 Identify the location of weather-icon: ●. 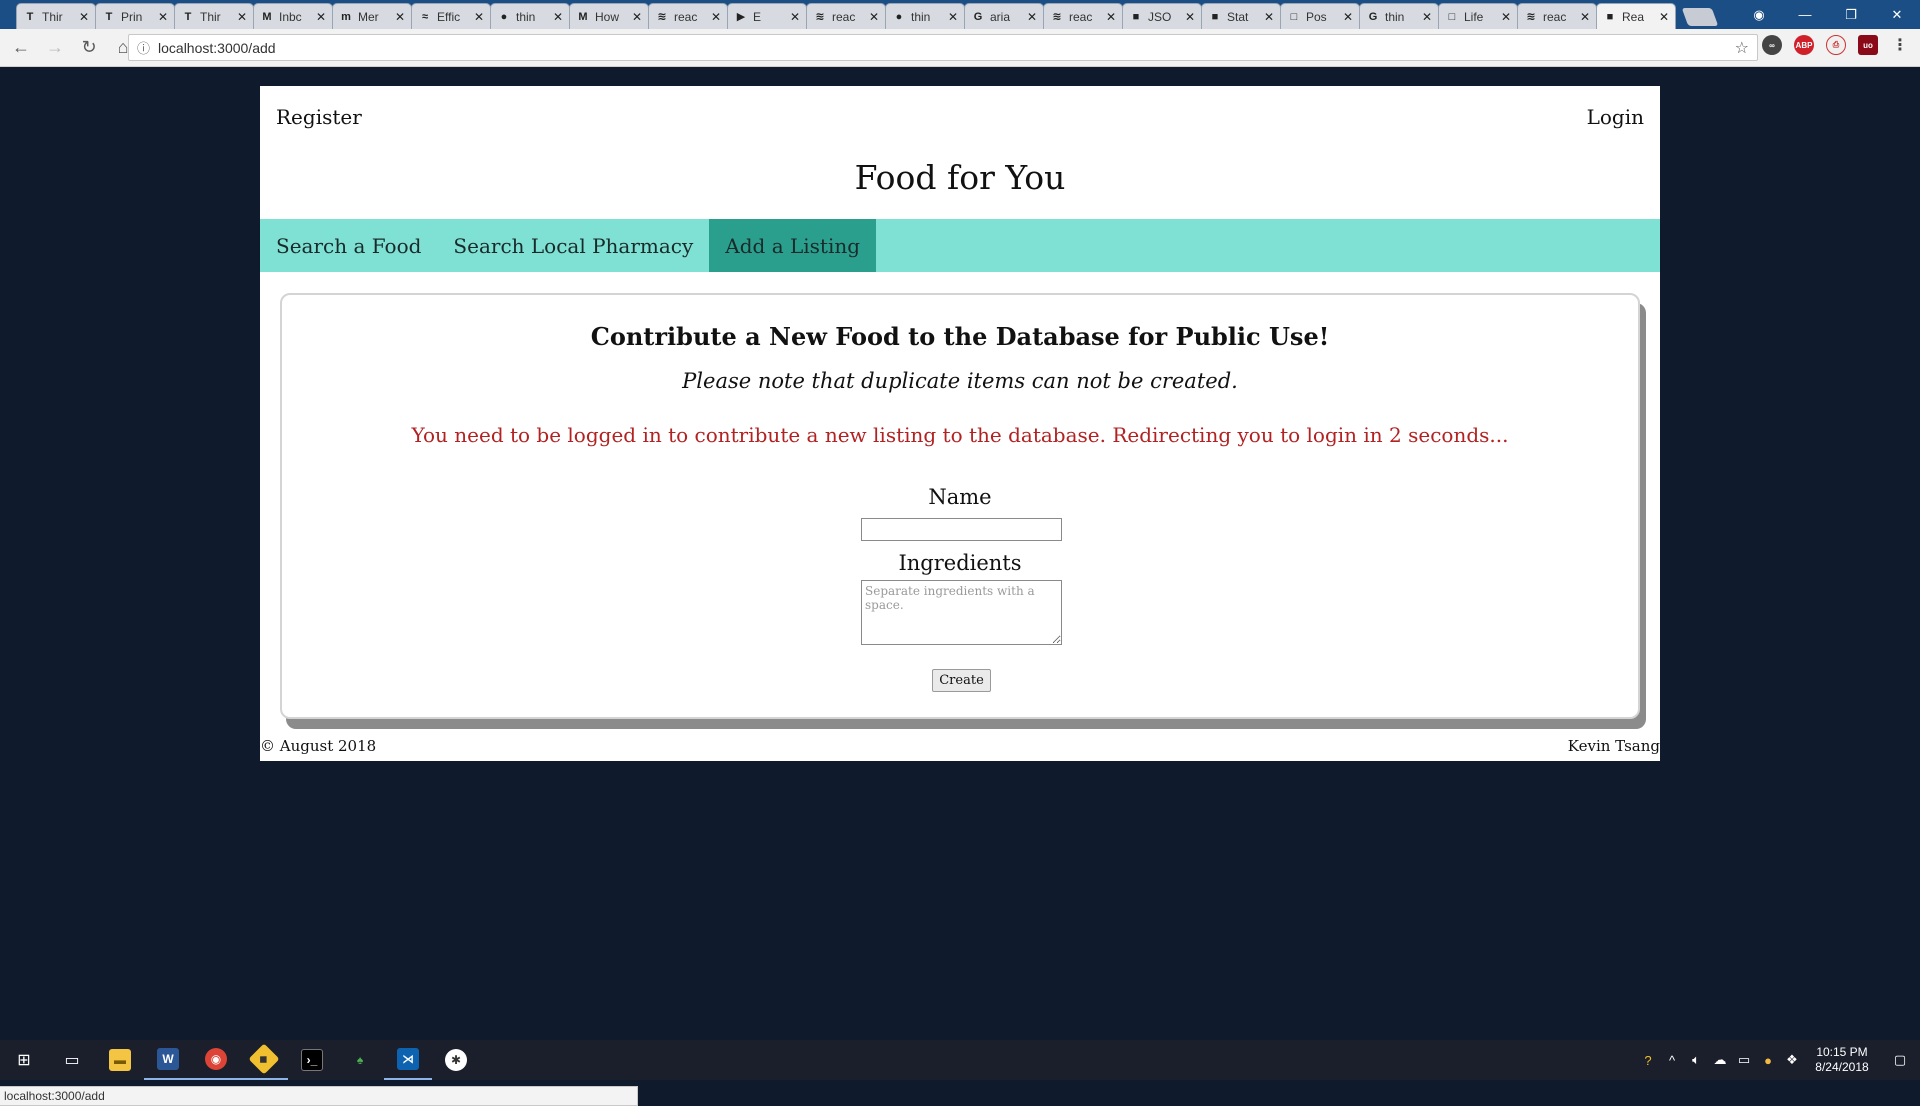
(1768, 1060).